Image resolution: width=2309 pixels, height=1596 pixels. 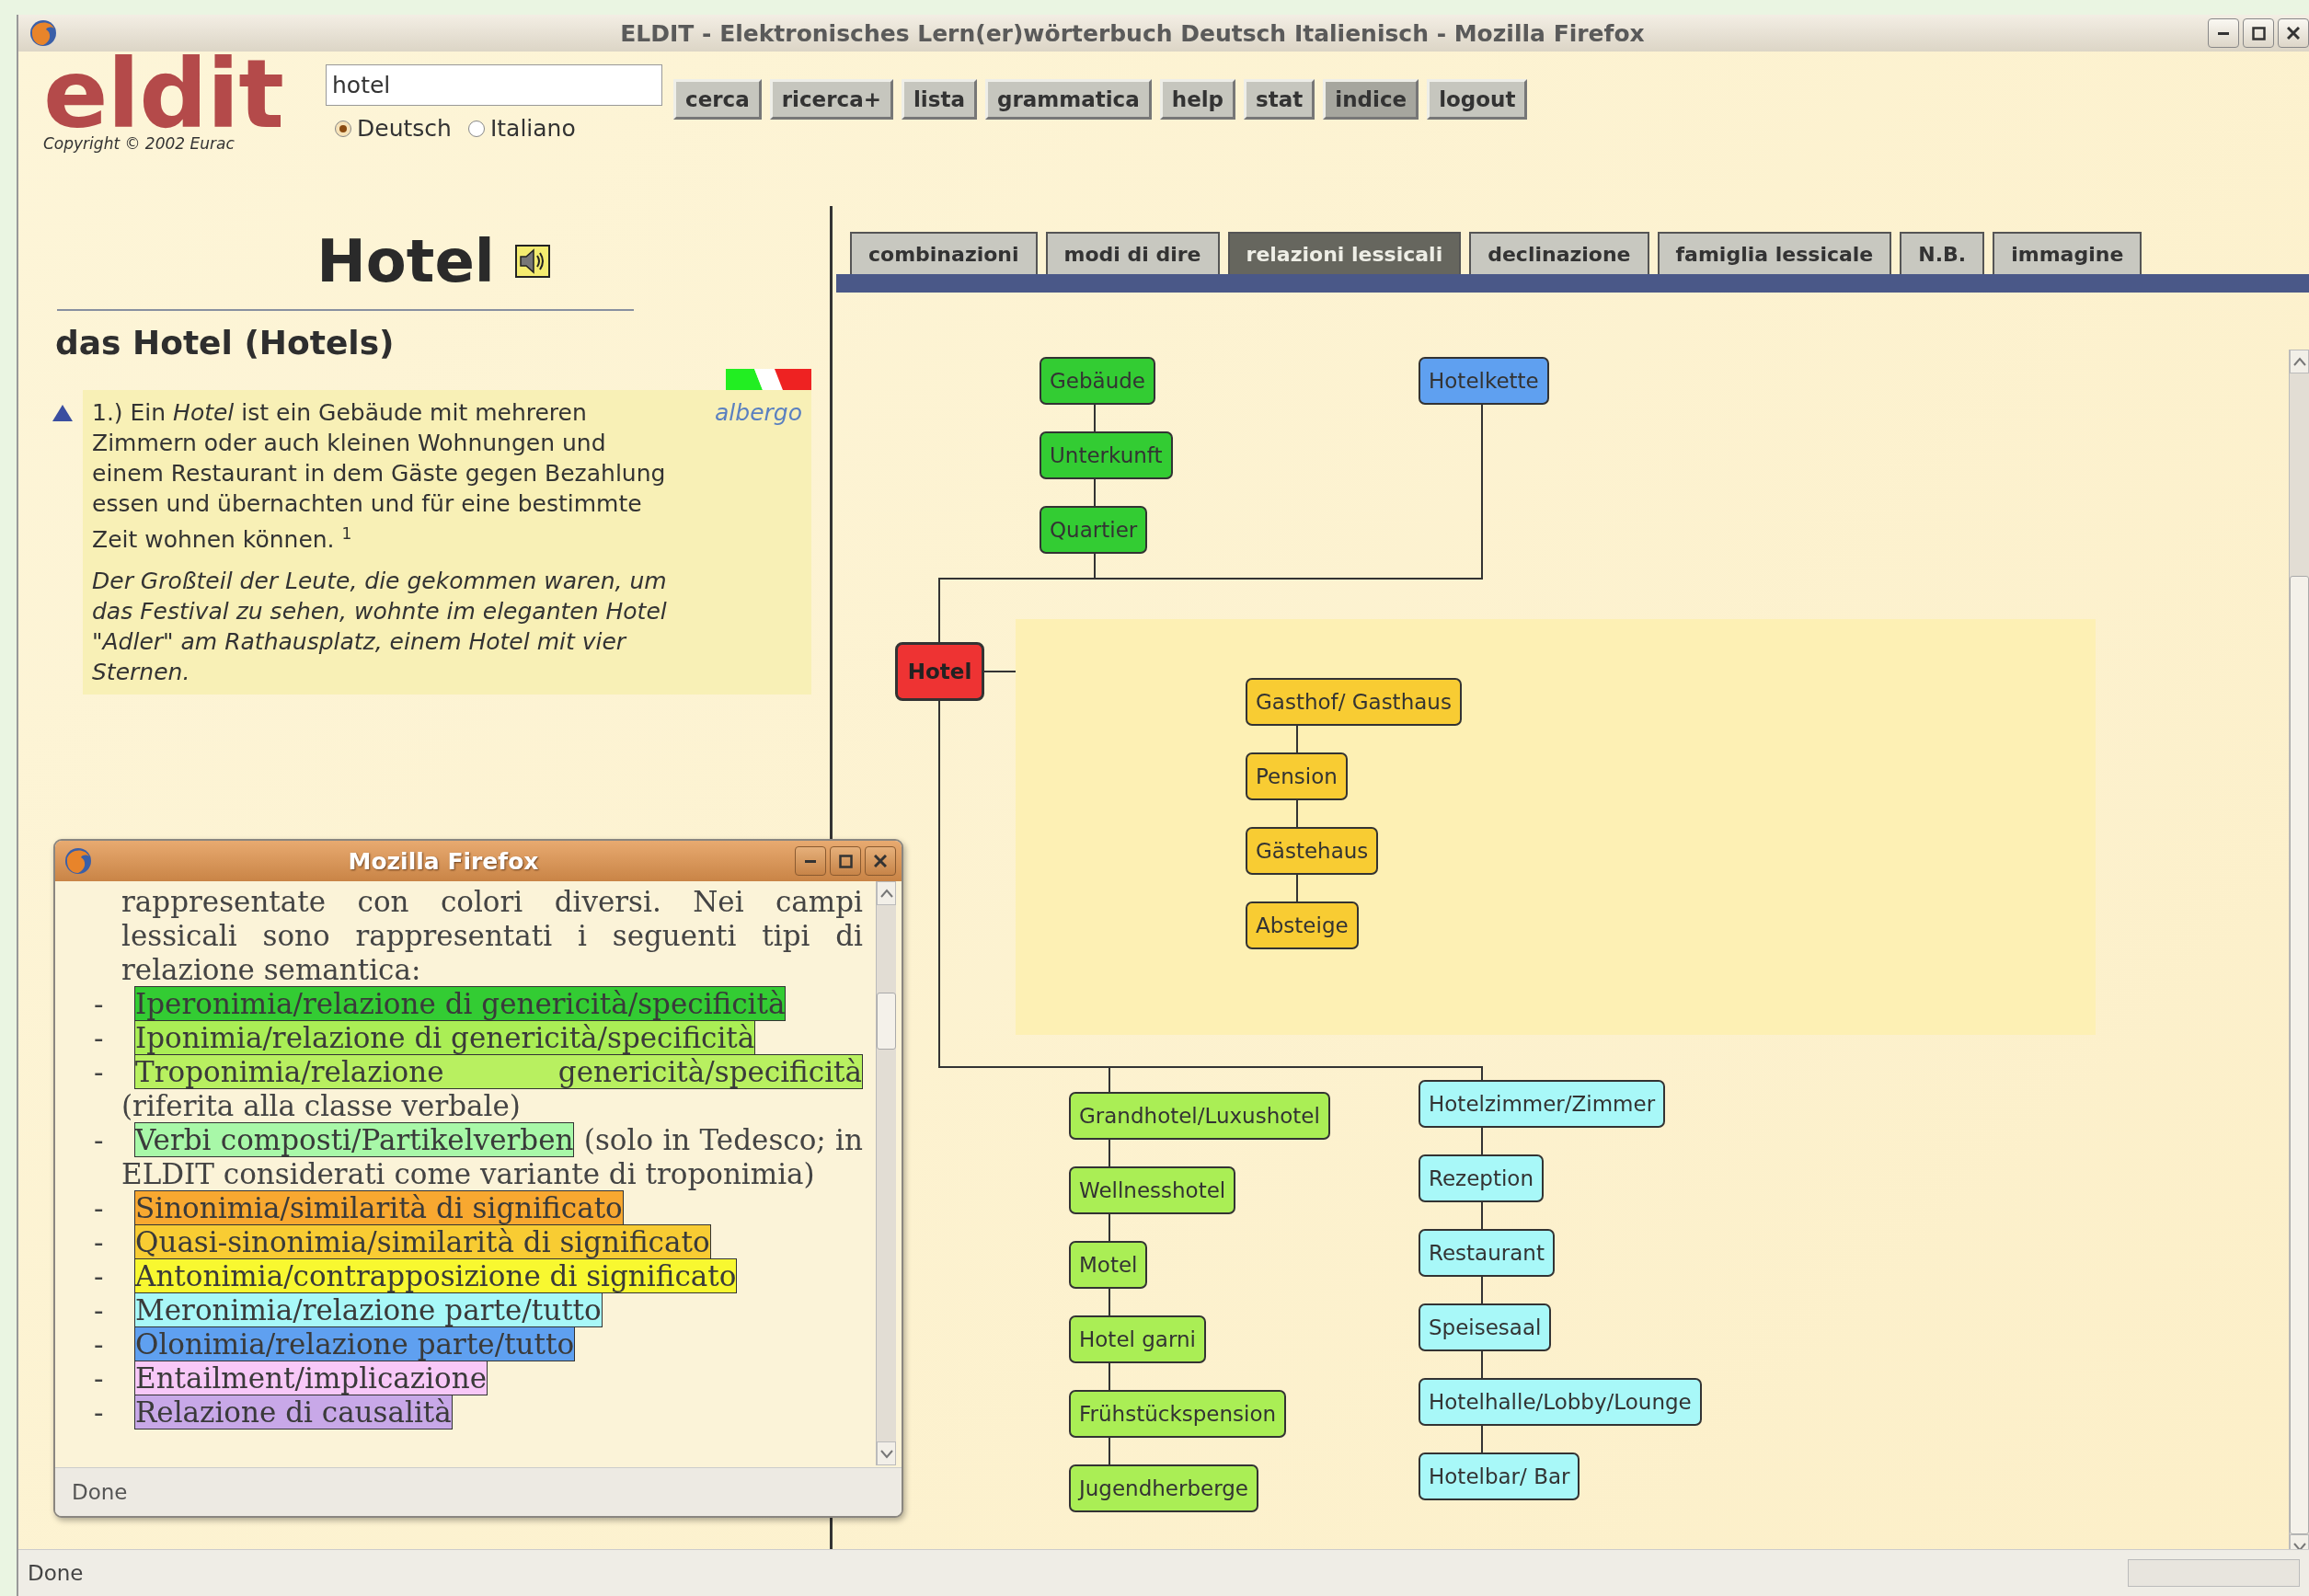 What do you see at coordinates (1178, 1414) in the screenshot?
I see `word-node: Frühstückspension` at bounding box center [1178, 1414].